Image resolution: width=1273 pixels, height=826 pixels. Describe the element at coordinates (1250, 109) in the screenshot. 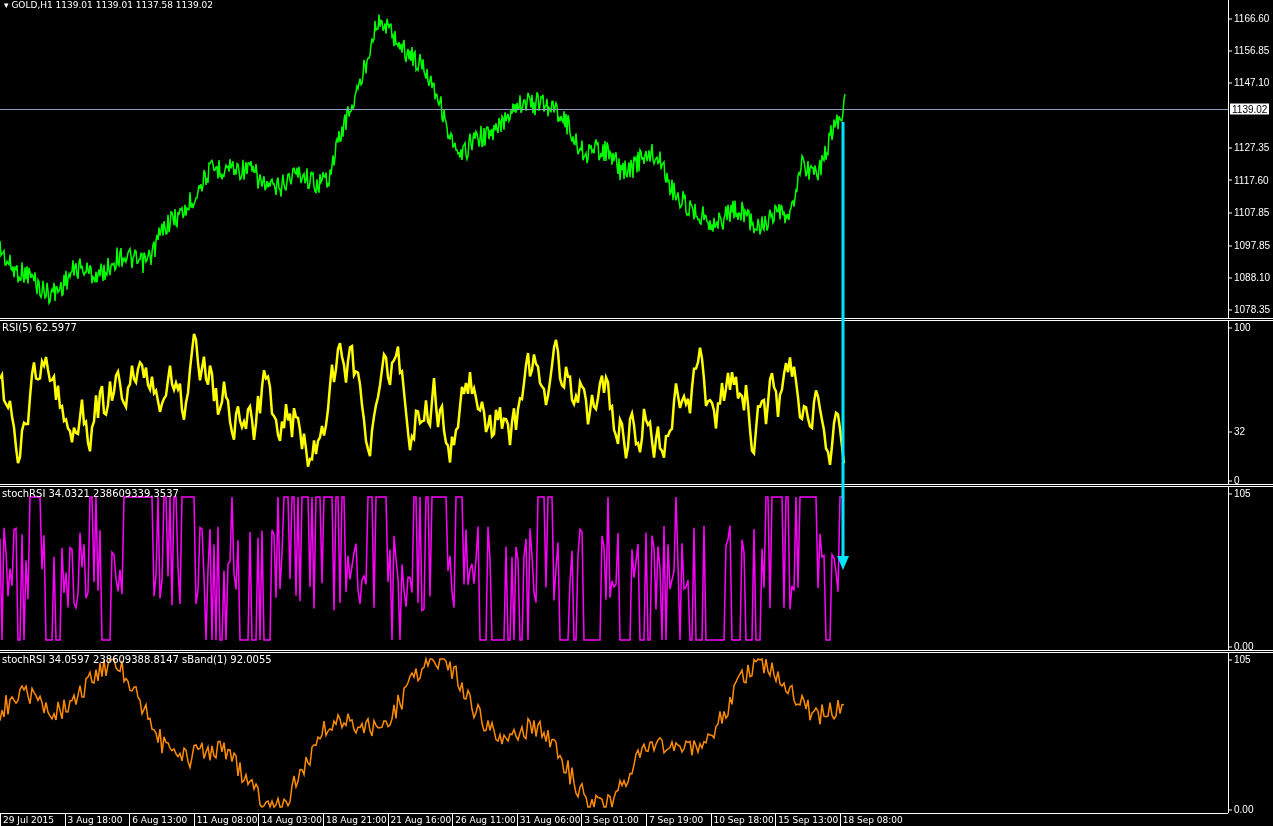

I see `current-price-label: 1139.02` at that location.